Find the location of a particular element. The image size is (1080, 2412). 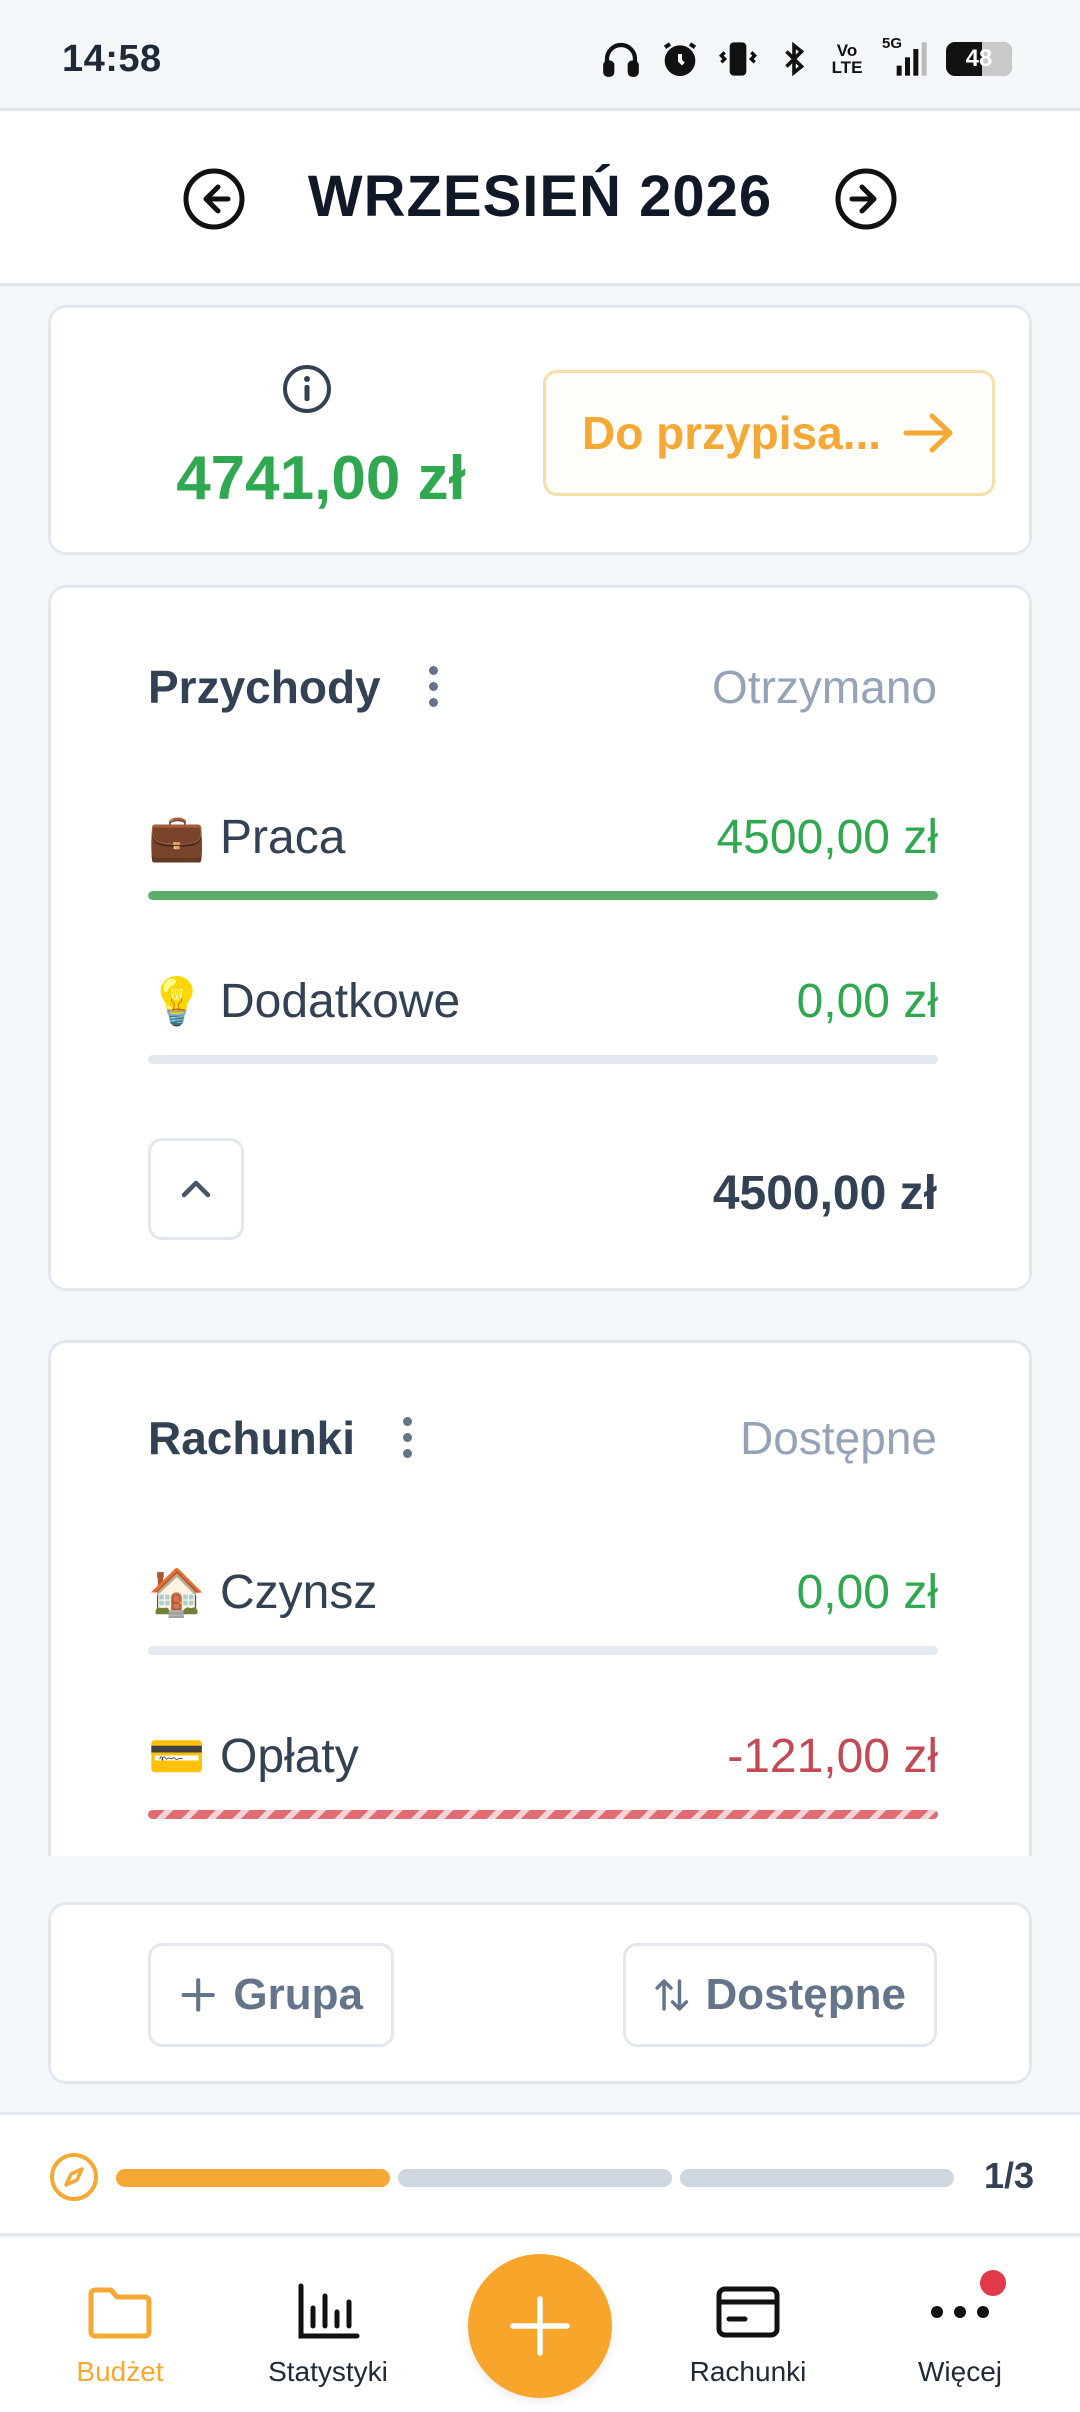

volte-icon: Vo LTE is located at coordinates (847, 59).